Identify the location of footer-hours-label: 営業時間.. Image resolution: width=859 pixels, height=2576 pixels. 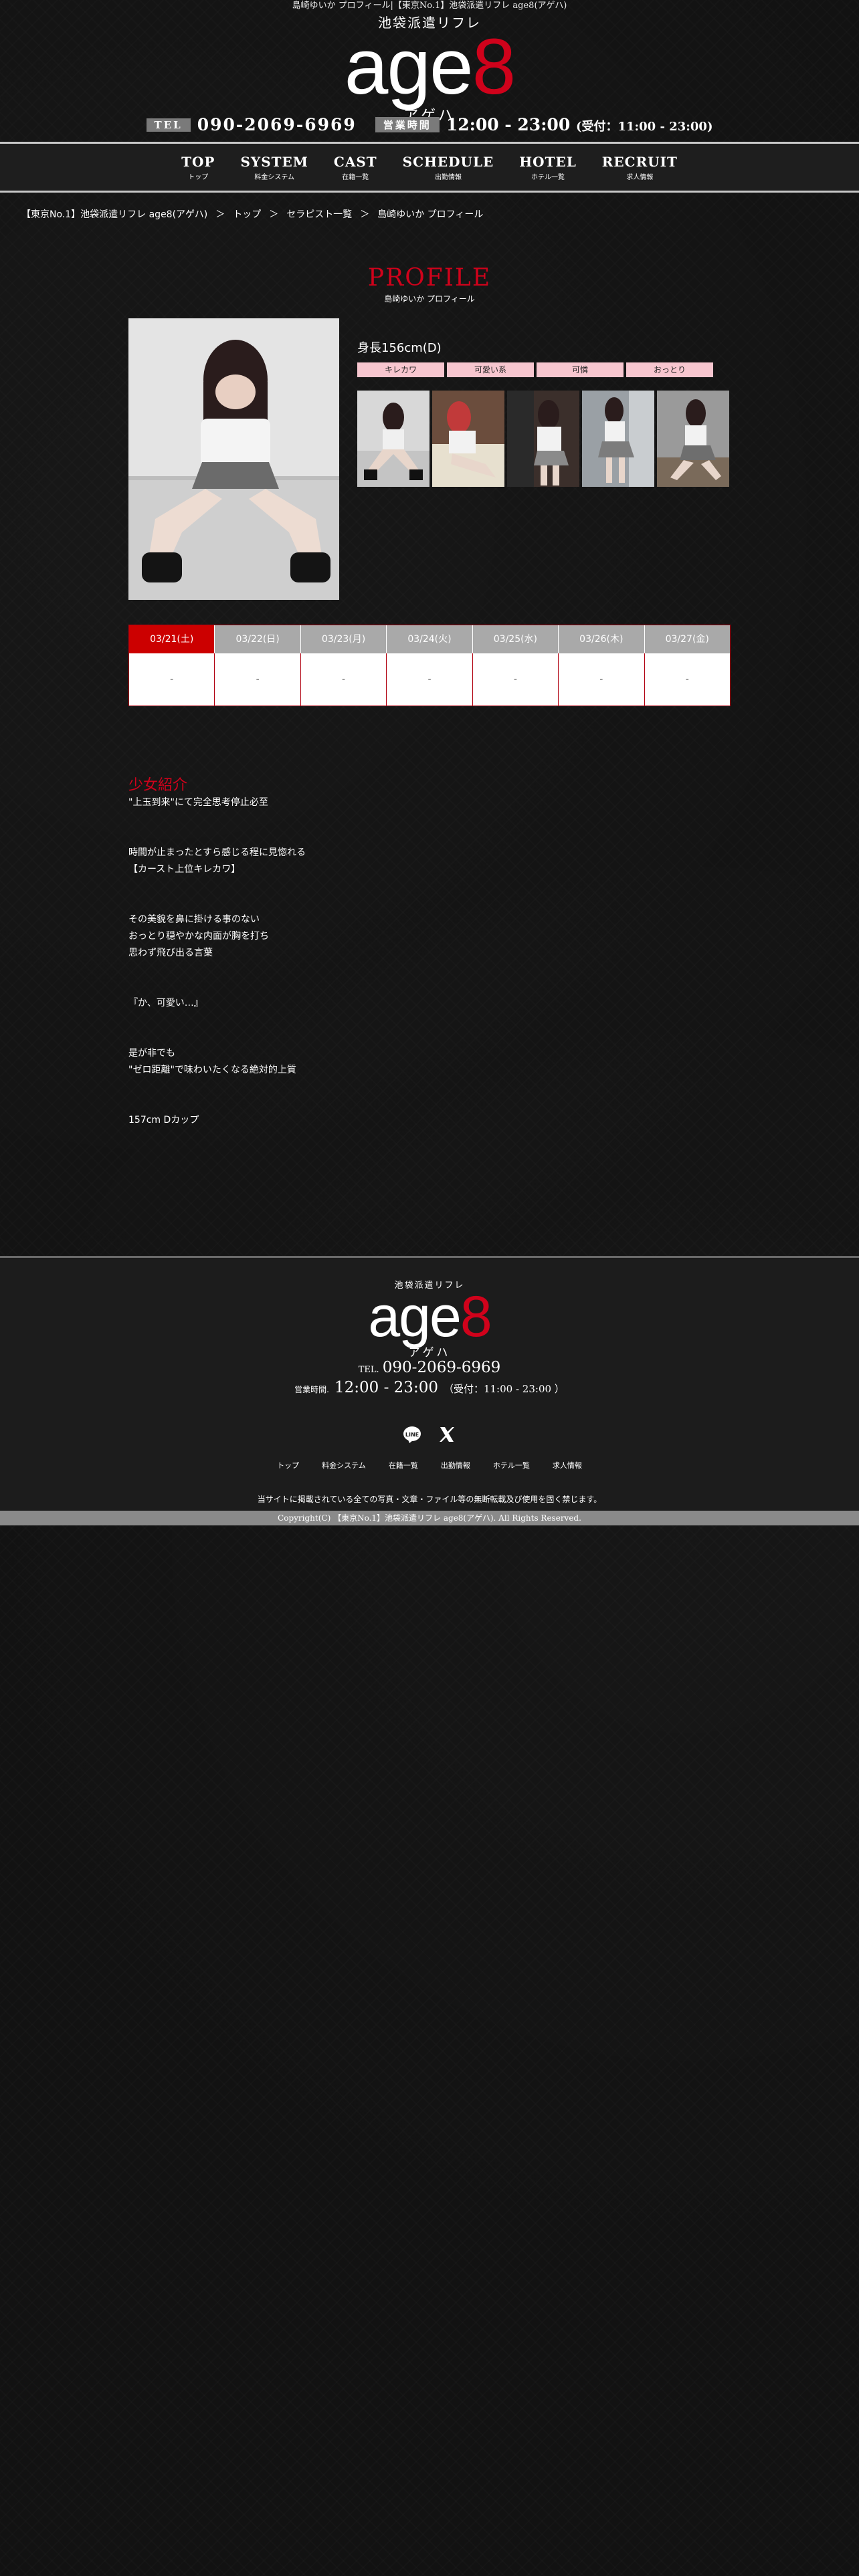
(311, 1389).